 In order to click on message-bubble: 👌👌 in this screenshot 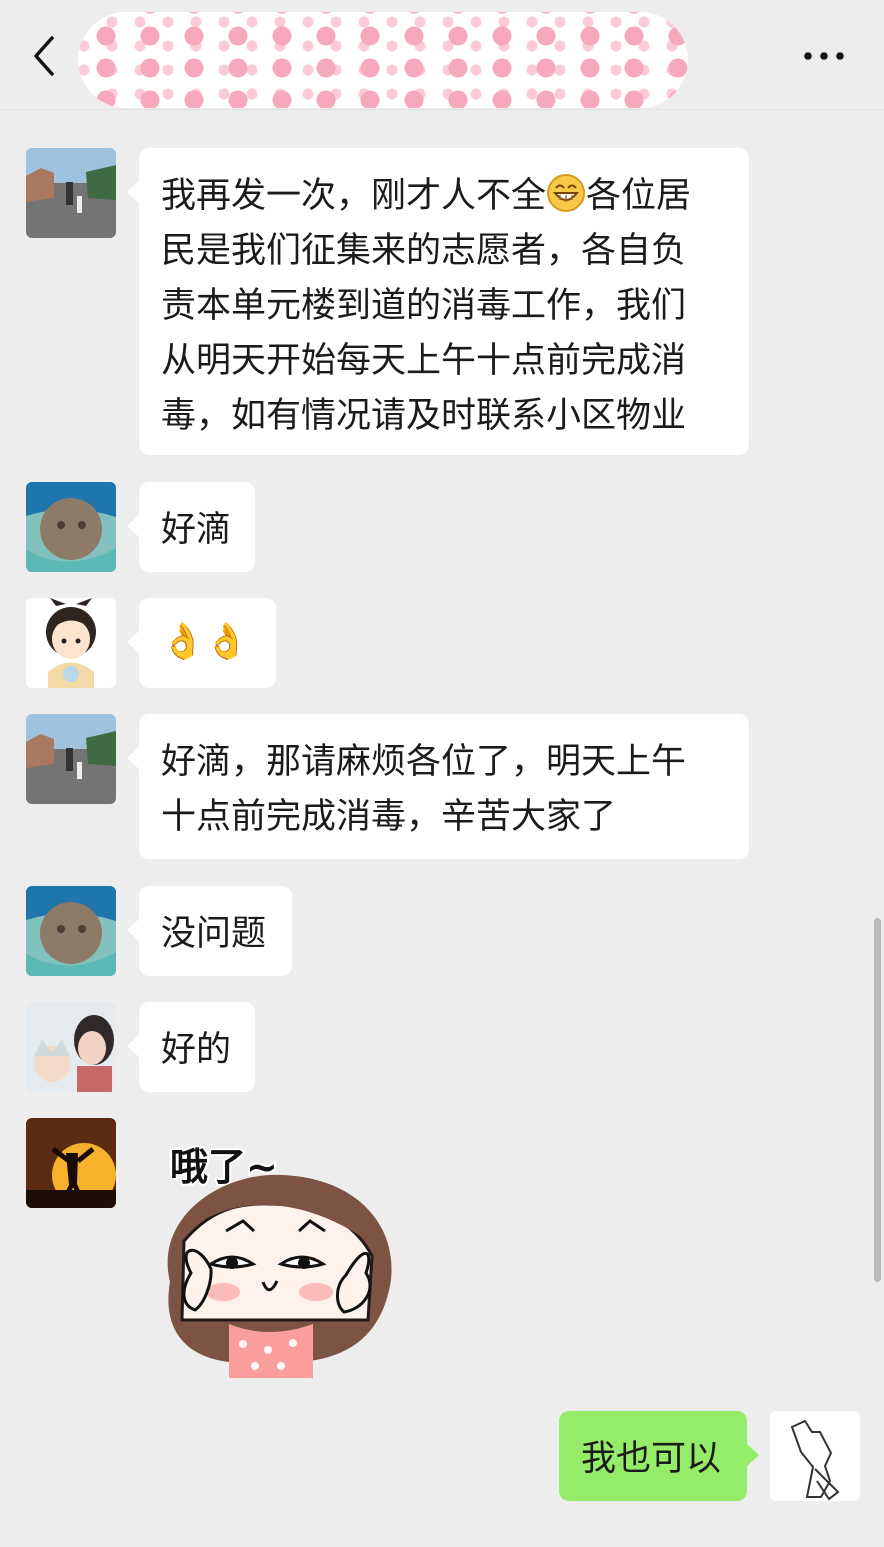, I will do `click(201, 643)`.